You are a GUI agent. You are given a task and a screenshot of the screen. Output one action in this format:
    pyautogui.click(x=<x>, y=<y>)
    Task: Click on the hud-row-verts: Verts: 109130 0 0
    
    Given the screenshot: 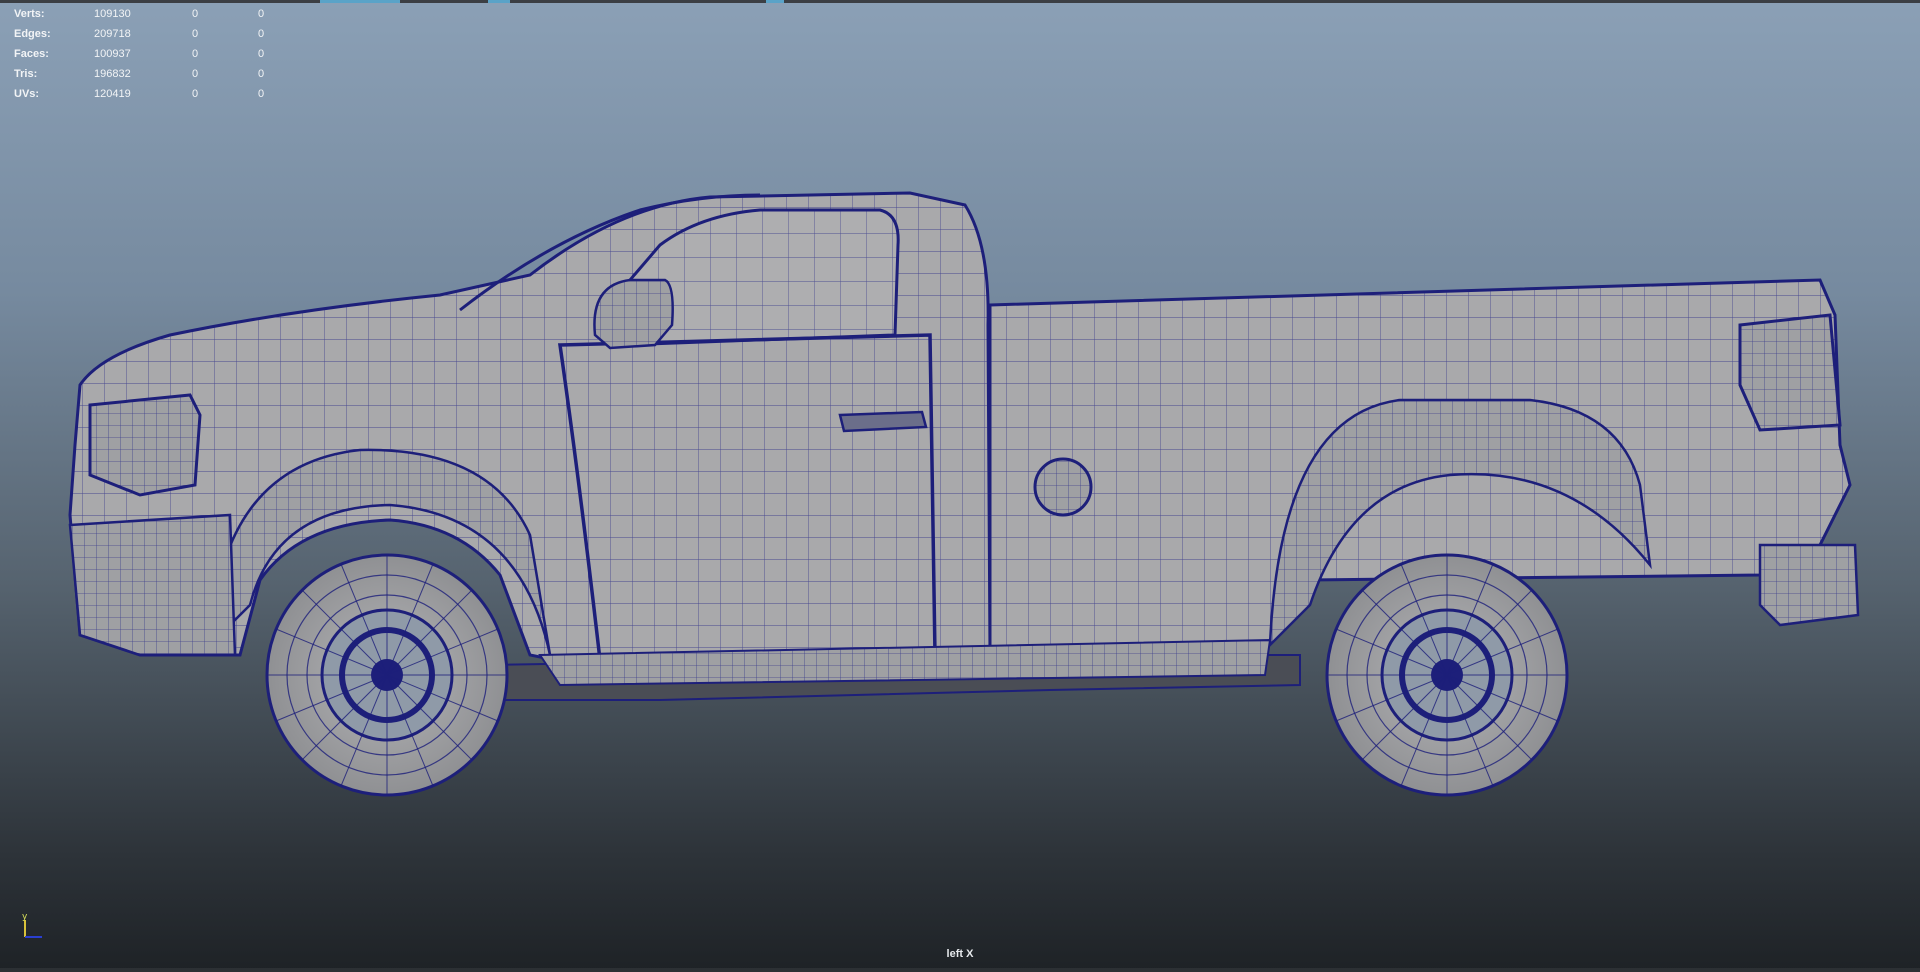 What is the action you would take?
    pyautogui.click(x=164, y=14)
    